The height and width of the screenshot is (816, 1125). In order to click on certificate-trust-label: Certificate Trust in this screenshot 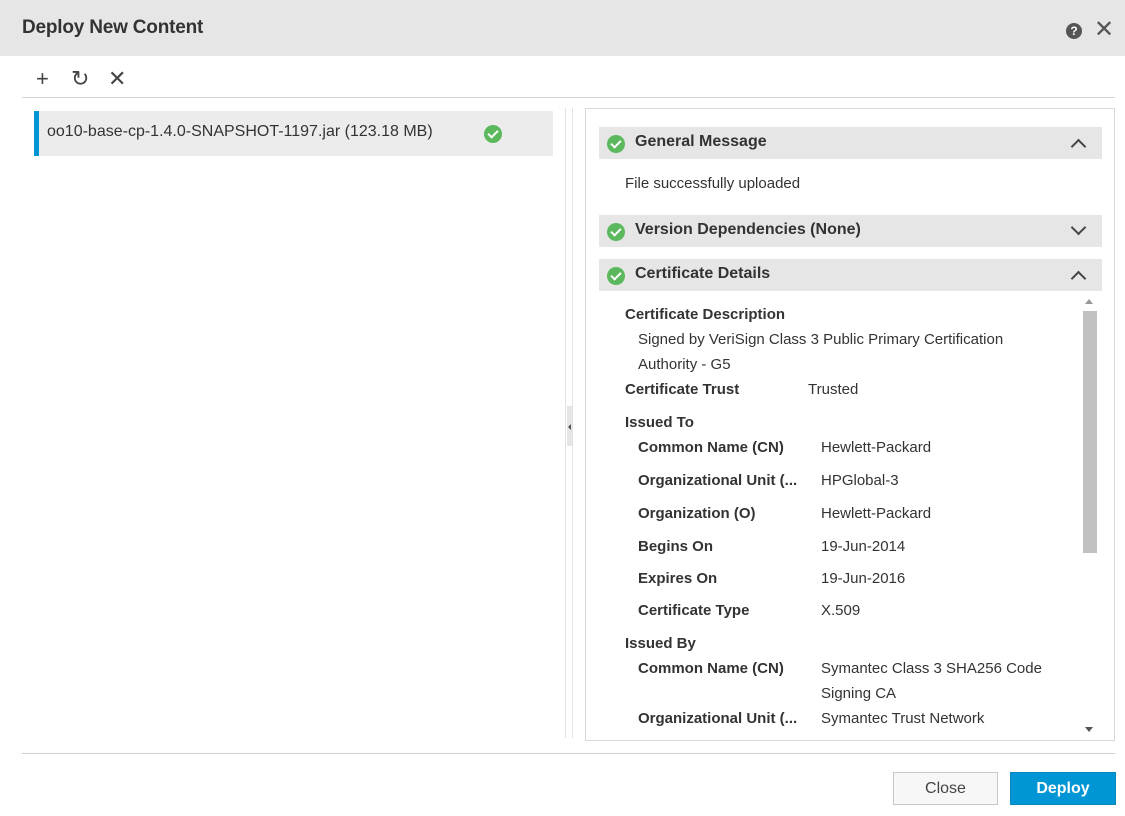, I will do `click(682, 389)`.